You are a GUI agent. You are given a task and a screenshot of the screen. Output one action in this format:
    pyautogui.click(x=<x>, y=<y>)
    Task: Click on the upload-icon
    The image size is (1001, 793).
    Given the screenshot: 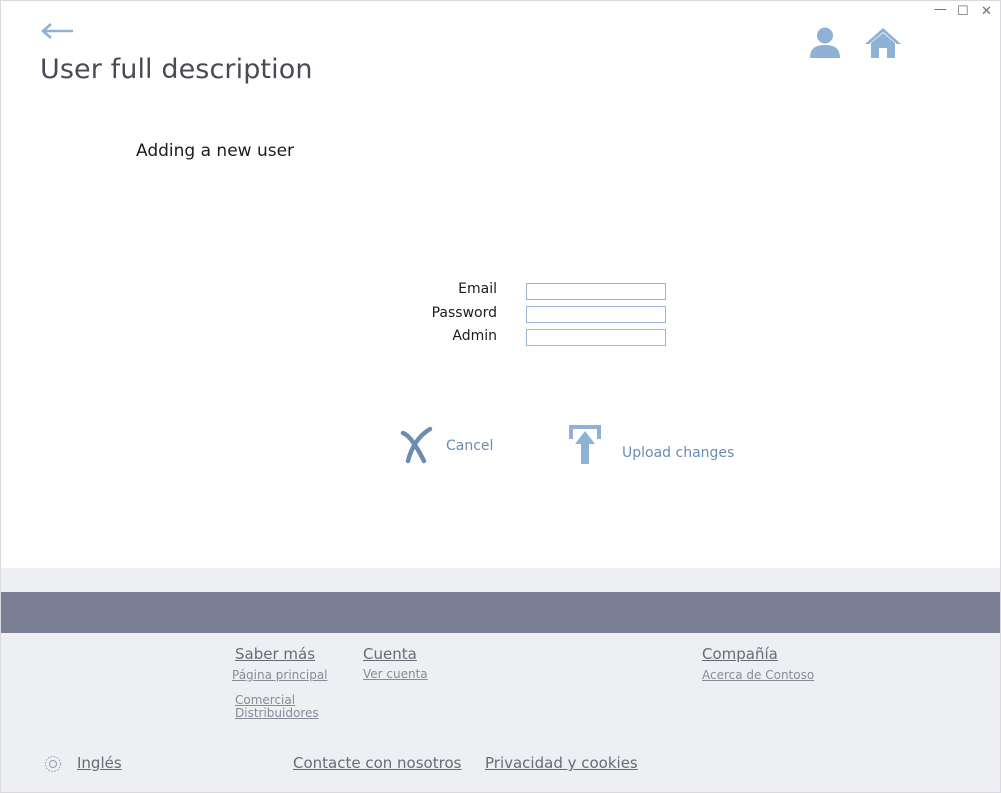 What is the action you would take?
    pyautogui.click(x=585, y=447)
    